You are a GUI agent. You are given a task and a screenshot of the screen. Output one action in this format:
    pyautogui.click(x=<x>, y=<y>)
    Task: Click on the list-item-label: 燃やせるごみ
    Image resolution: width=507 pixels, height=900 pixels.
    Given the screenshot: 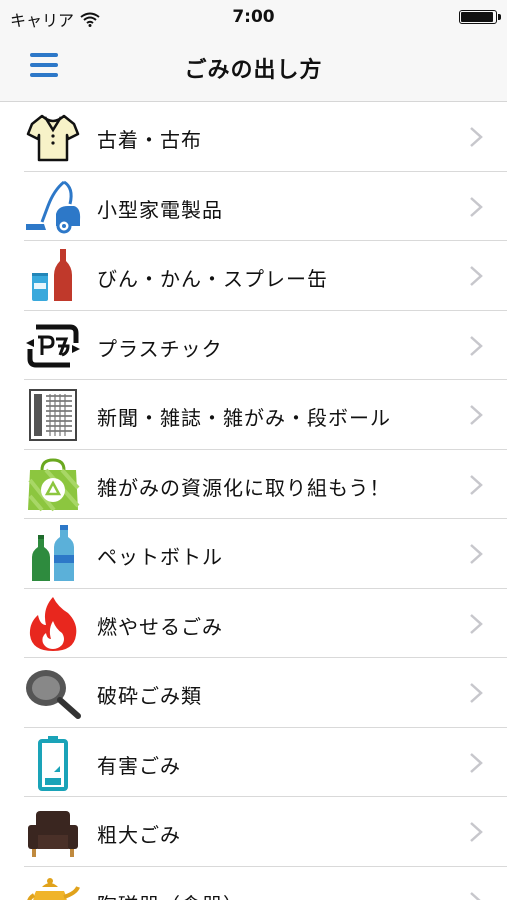 What is the action you would take?
    pyautogui.click(x=160, y=626)
    